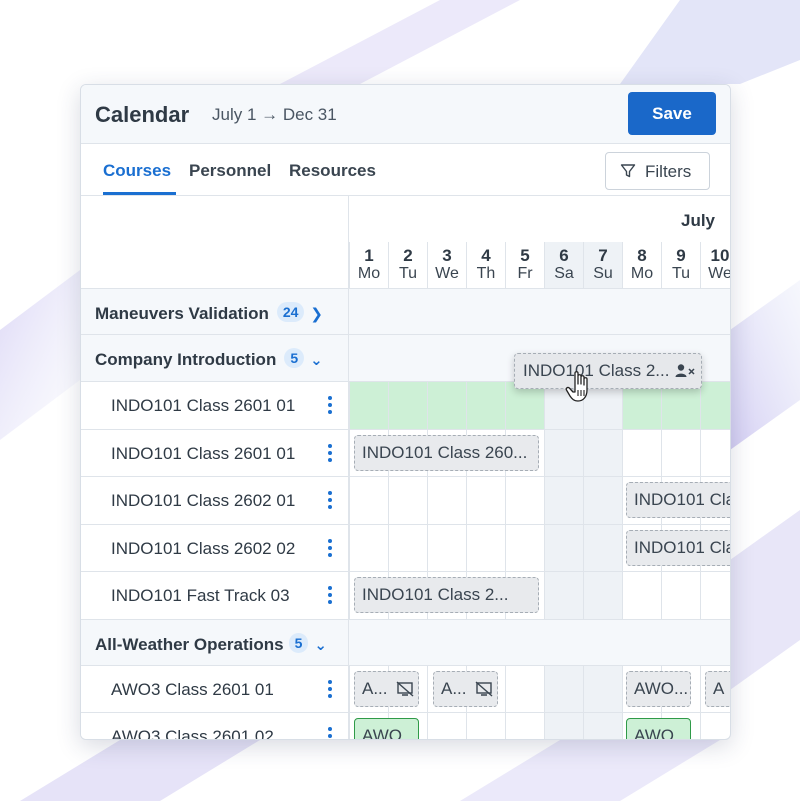 This screenshot has width=800, height=801. What do you see at coordinates (137, 171) in the screenshot?
I see `tab-courses: Courses` at bounding box center [137, 171].